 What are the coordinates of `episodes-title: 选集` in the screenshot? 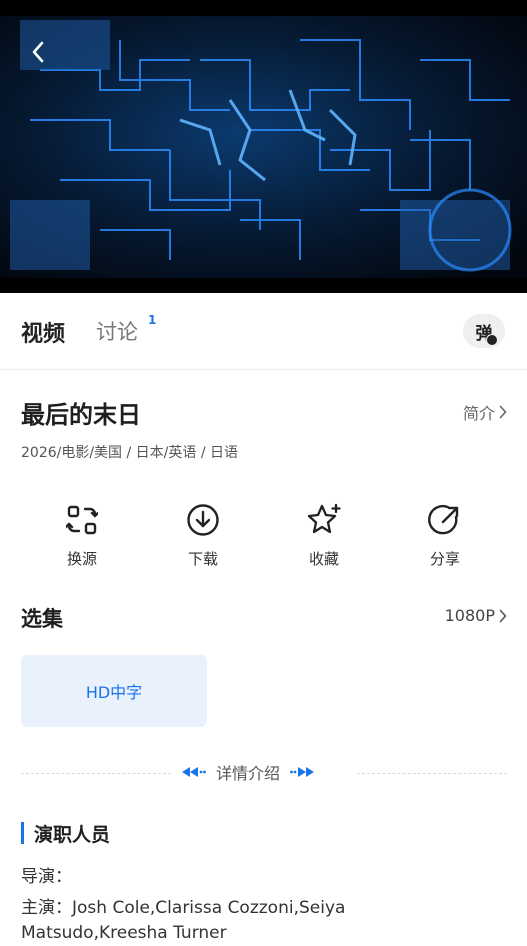 It's located at (42, 619).